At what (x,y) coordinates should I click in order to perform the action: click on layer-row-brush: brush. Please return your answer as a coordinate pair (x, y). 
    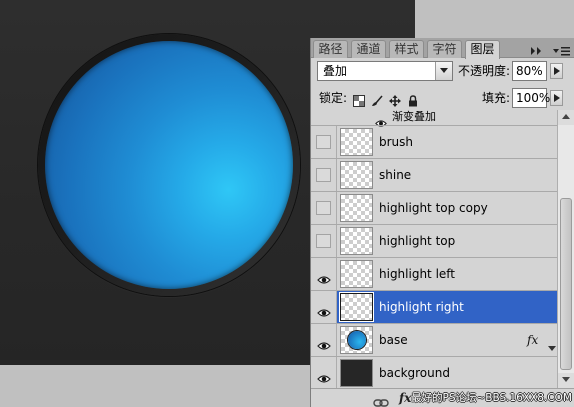
    Looking at the image, I should click on (434, 141).